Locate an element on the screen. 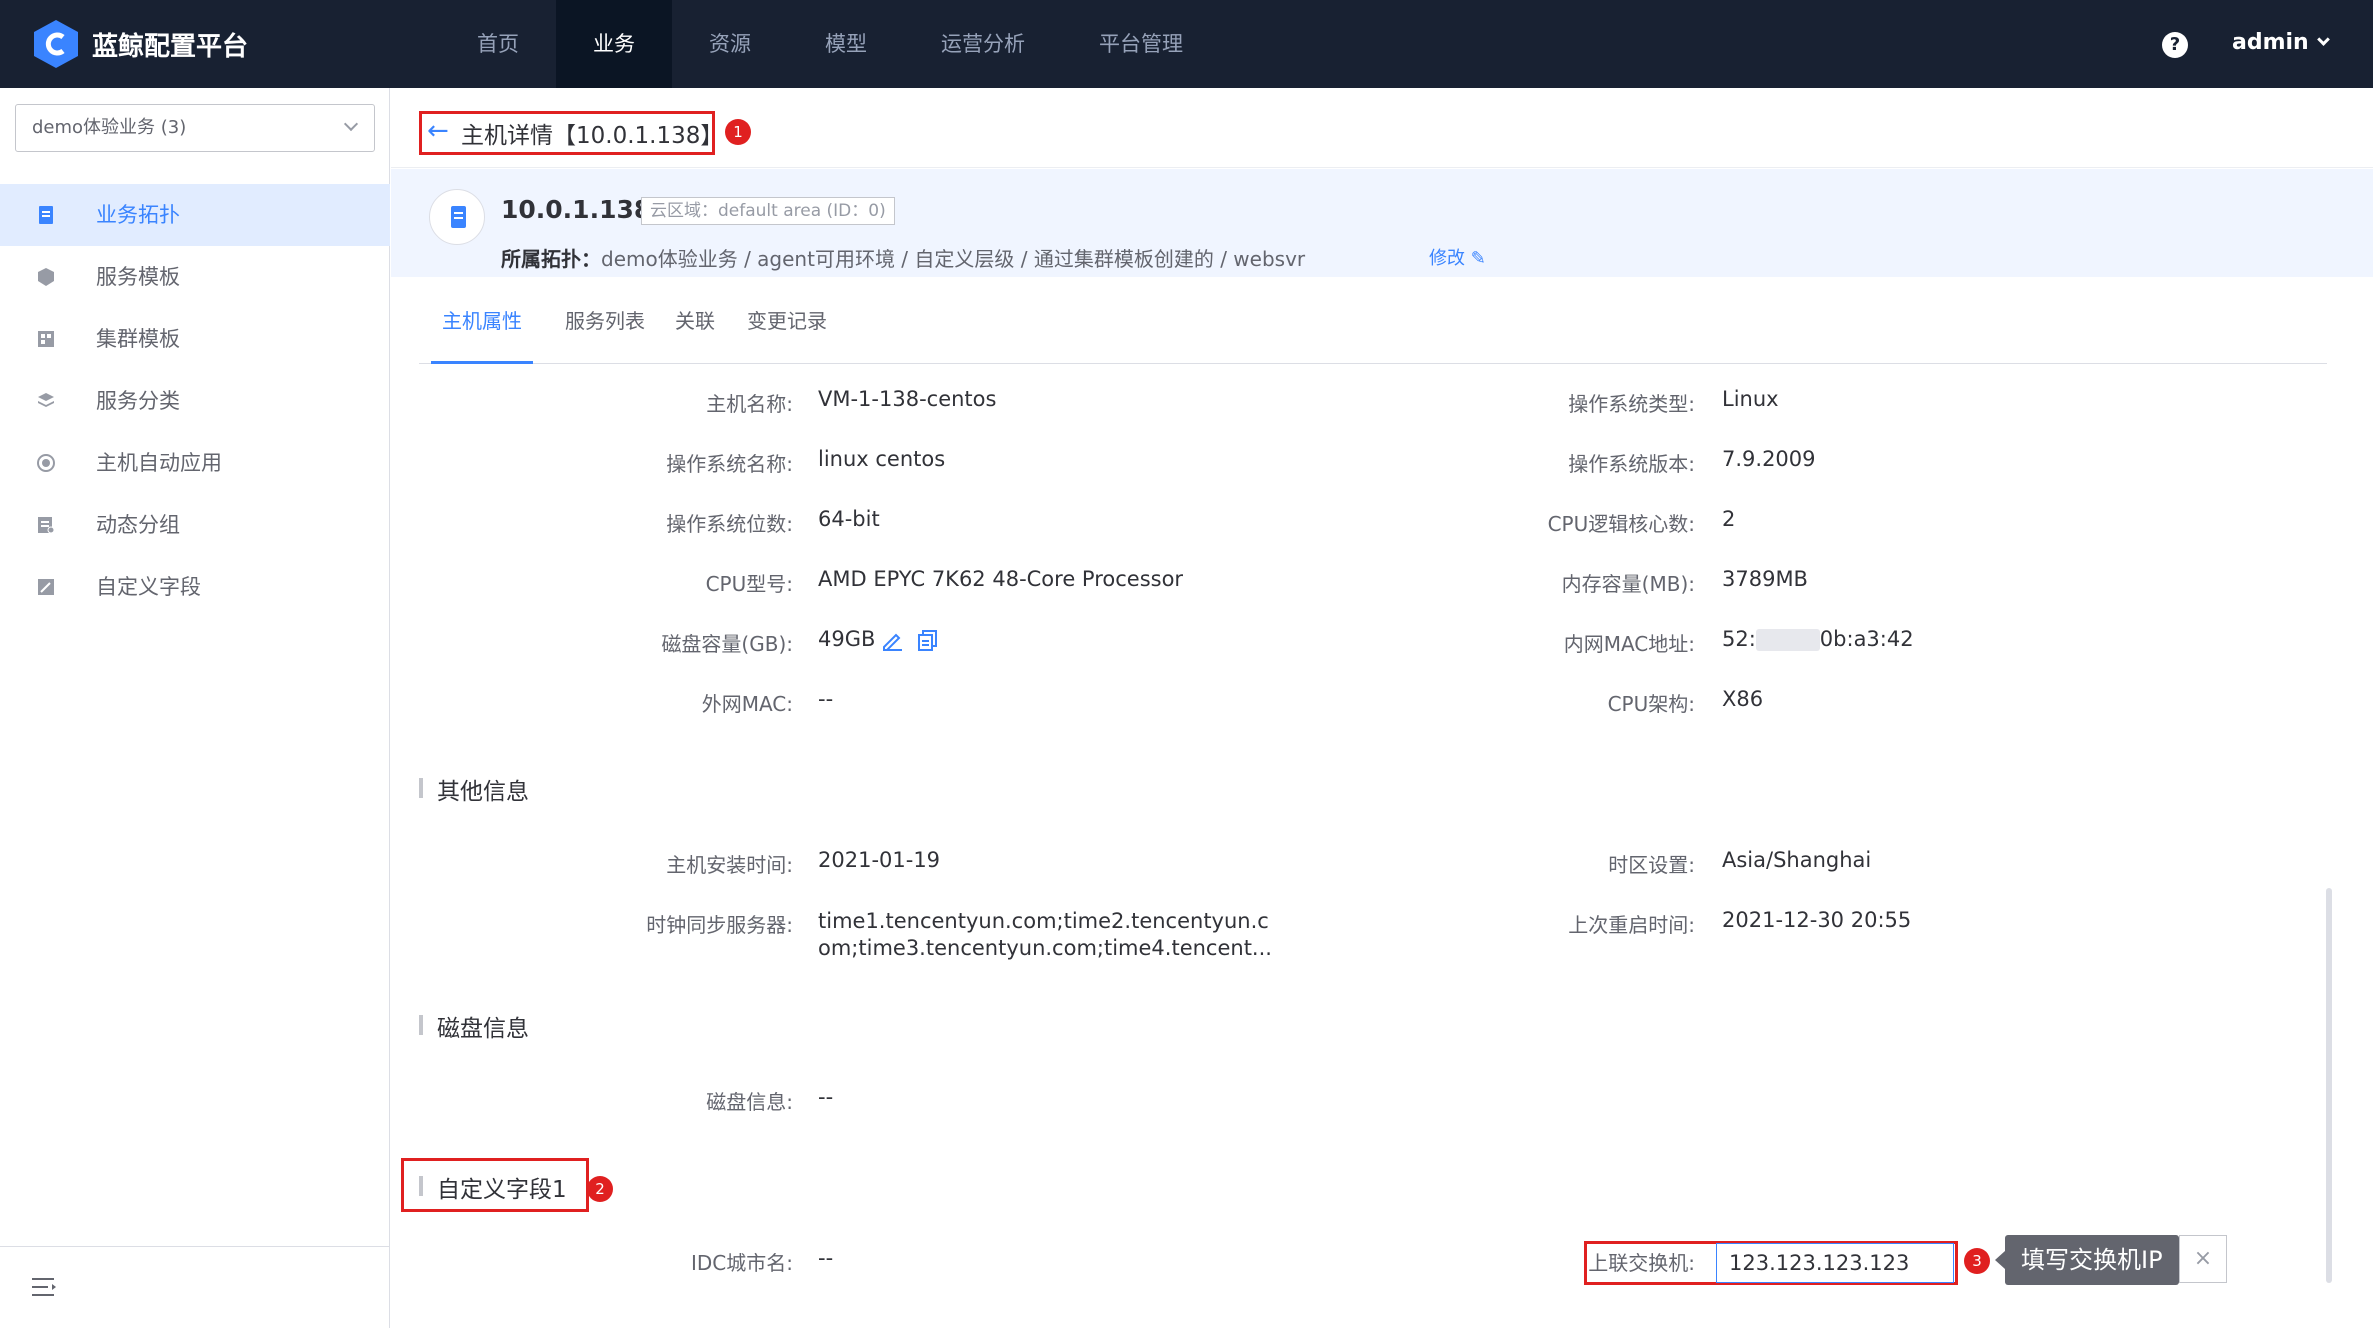 The width and height of the screenshot is (2373, 1328). section-title-custom: 自定义字段1 is located at coordinates (493, 1187).